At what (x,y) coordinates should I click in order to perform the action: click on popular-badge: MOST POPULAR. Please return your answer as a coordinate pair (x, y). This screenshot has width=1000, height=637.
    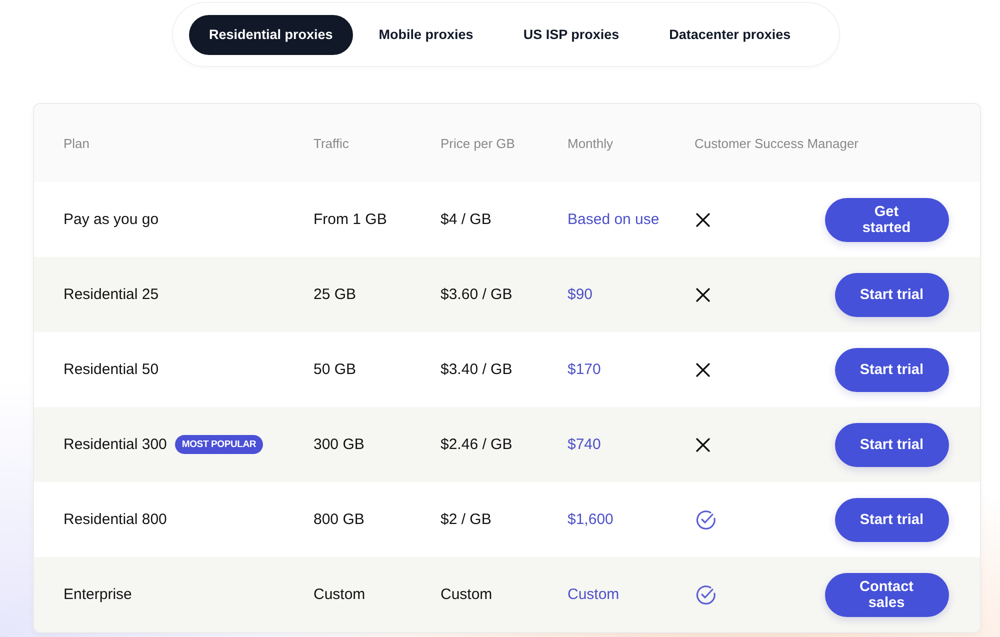
    Looking at the image, I should click on (219, 444).